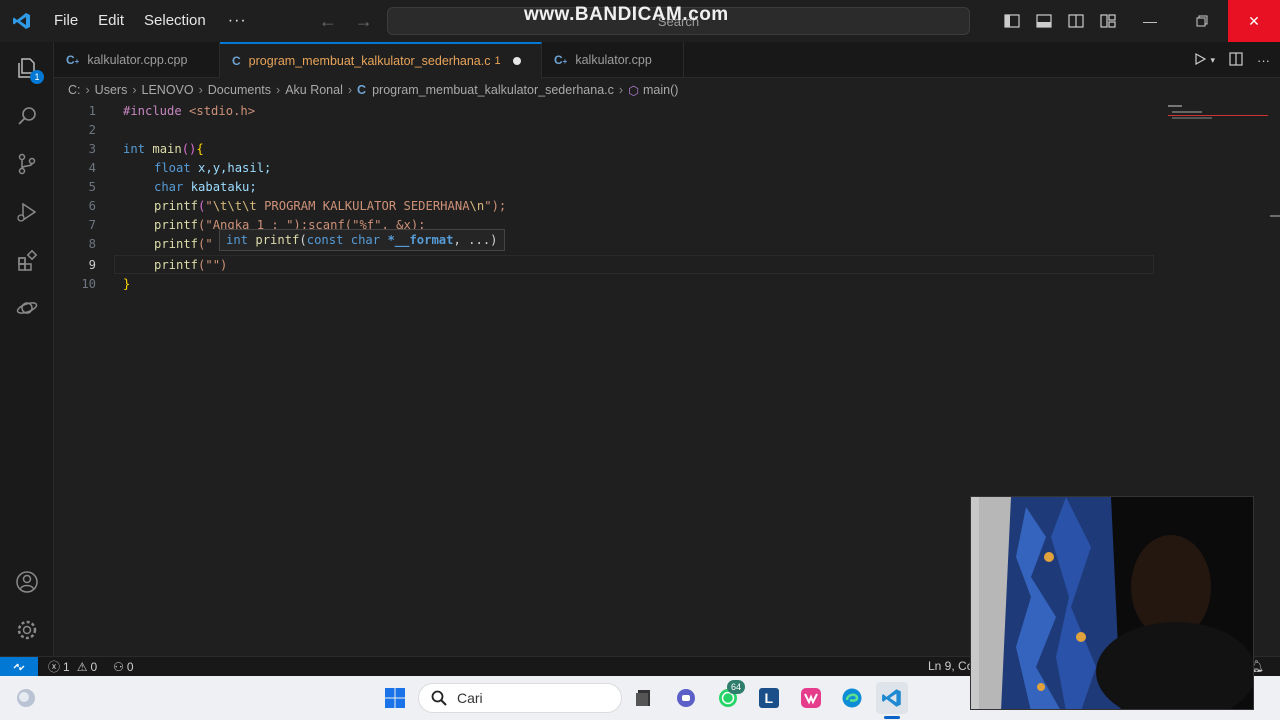  Describe the element at coordinates (205, 243) in the screenshot. I see `code-token: ("` at that location.